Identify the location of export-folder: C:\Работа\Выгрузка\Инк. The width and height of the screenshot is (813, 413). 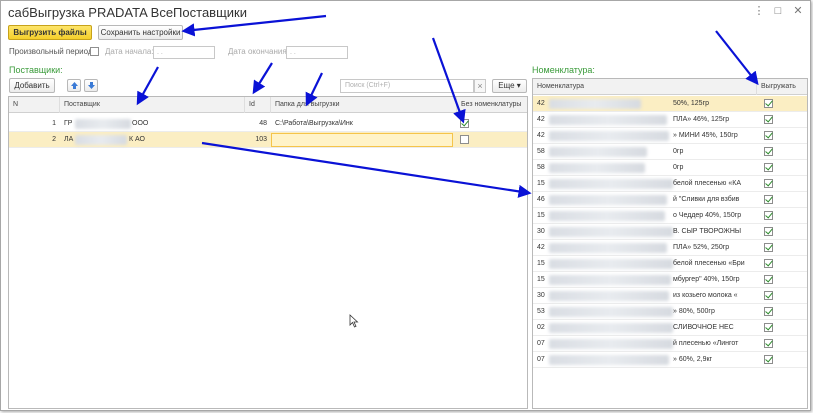
(365, 124).